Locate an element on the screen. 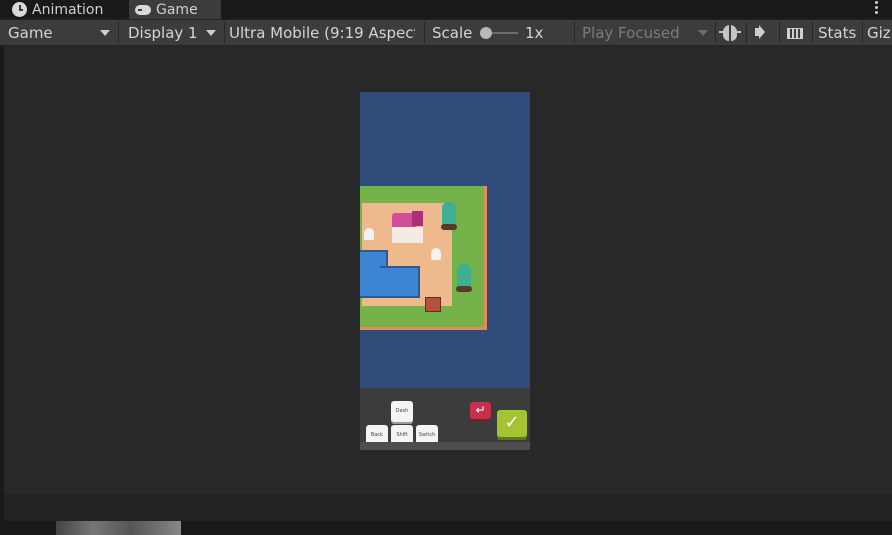  dash-key: Dash is located at coordinates (402, 411).